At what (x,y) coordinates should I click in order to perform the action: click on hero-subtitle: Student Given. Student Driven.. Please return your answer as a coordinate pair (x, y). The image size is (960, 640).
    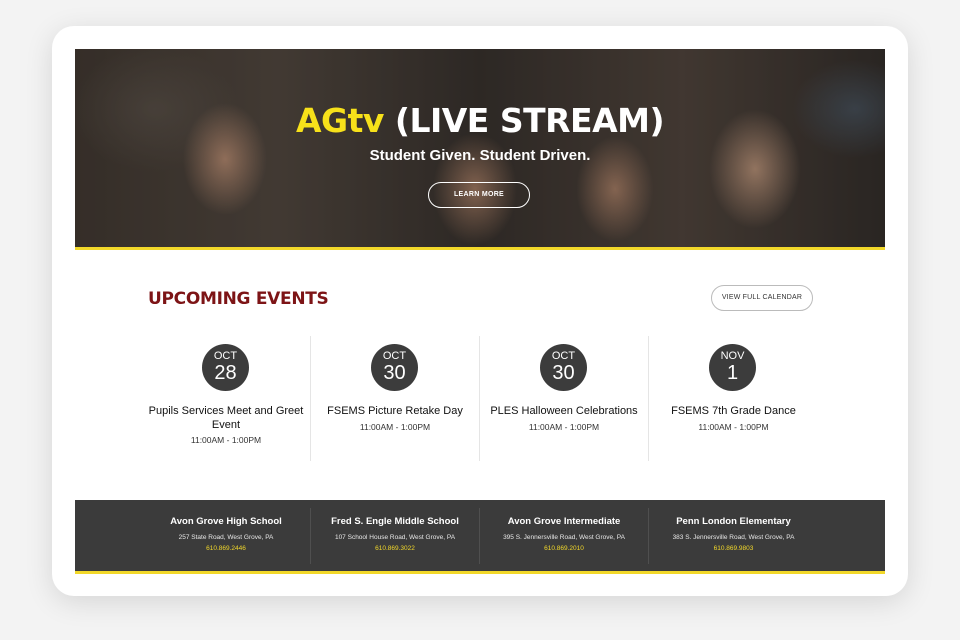
    Looking at the image, I should click on (480, 155).